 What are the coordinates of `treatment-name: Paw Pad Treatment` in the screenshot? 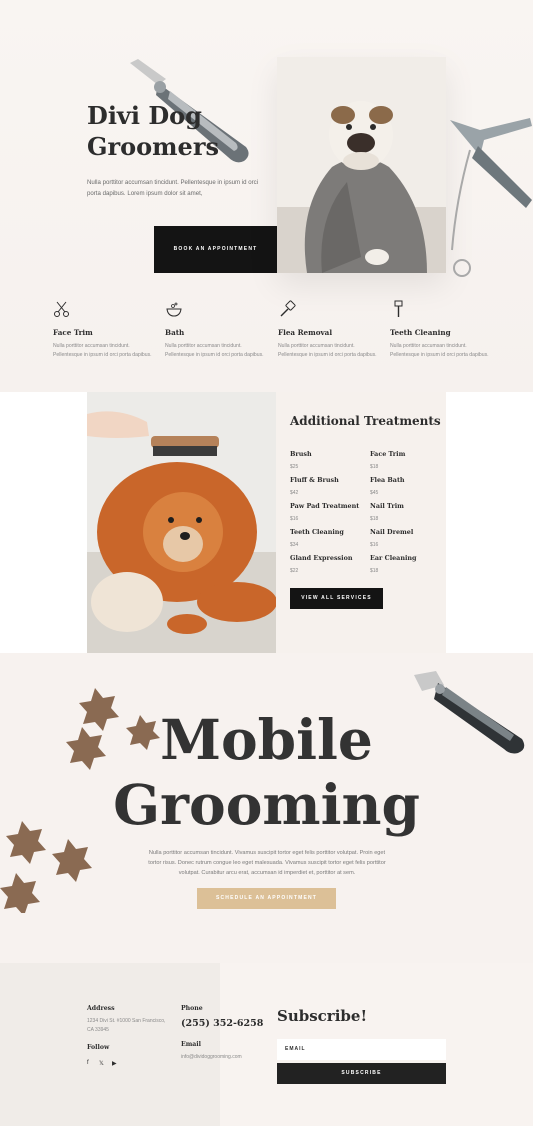 It's located at (325, 506).